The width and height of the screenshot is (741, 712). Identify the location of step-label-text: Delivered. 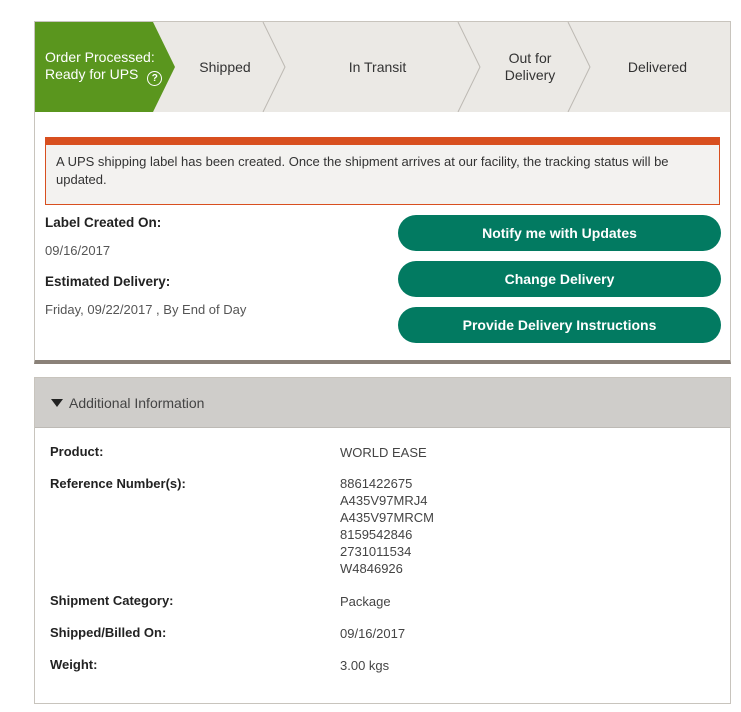
(657, 66).